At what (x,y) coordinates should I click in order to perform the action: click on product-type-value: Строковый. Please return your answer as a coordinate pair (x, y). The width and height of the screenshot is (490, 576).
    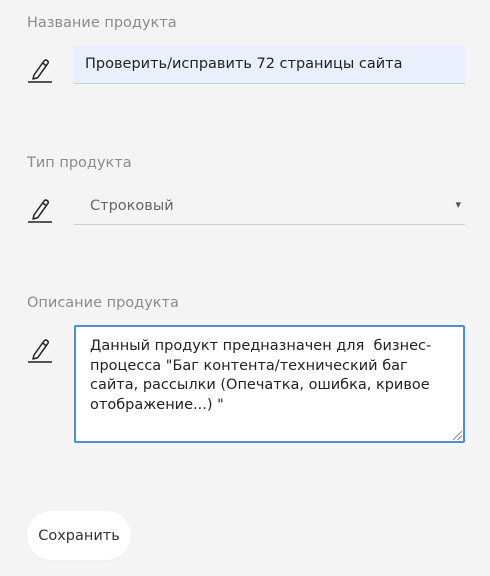
    Looking at the image, I should click on (132, 206).